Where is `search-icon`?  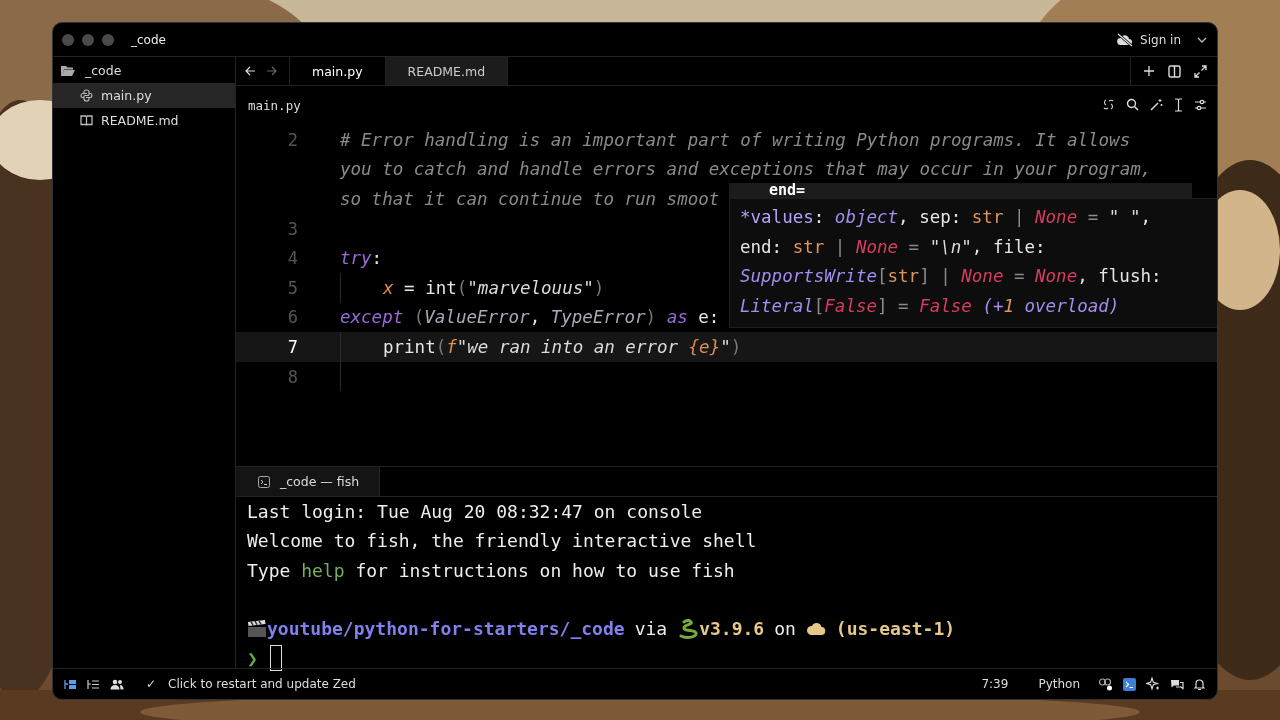
search-icon is located at coordinates (1132, 104).